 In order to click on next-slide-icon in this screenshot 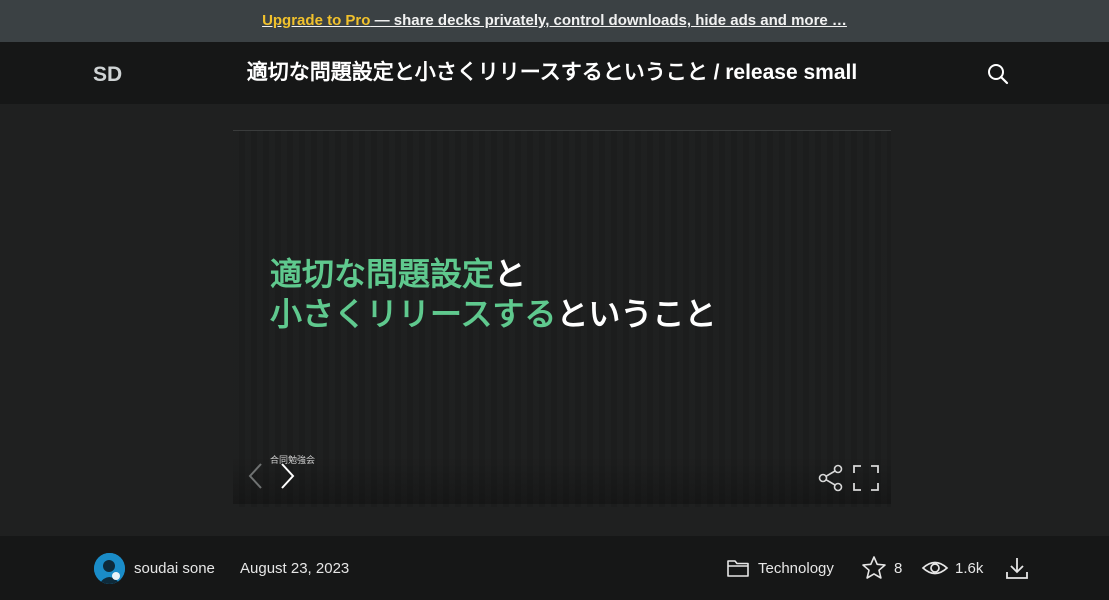, I will do `click(287, 476)`.